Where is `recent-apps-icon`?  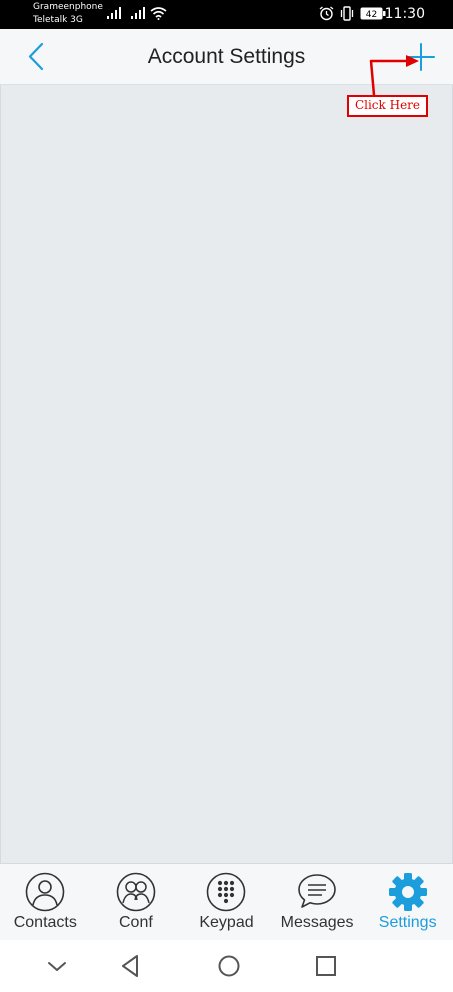
recent-apps-icon is located at coordinates (326, 966).